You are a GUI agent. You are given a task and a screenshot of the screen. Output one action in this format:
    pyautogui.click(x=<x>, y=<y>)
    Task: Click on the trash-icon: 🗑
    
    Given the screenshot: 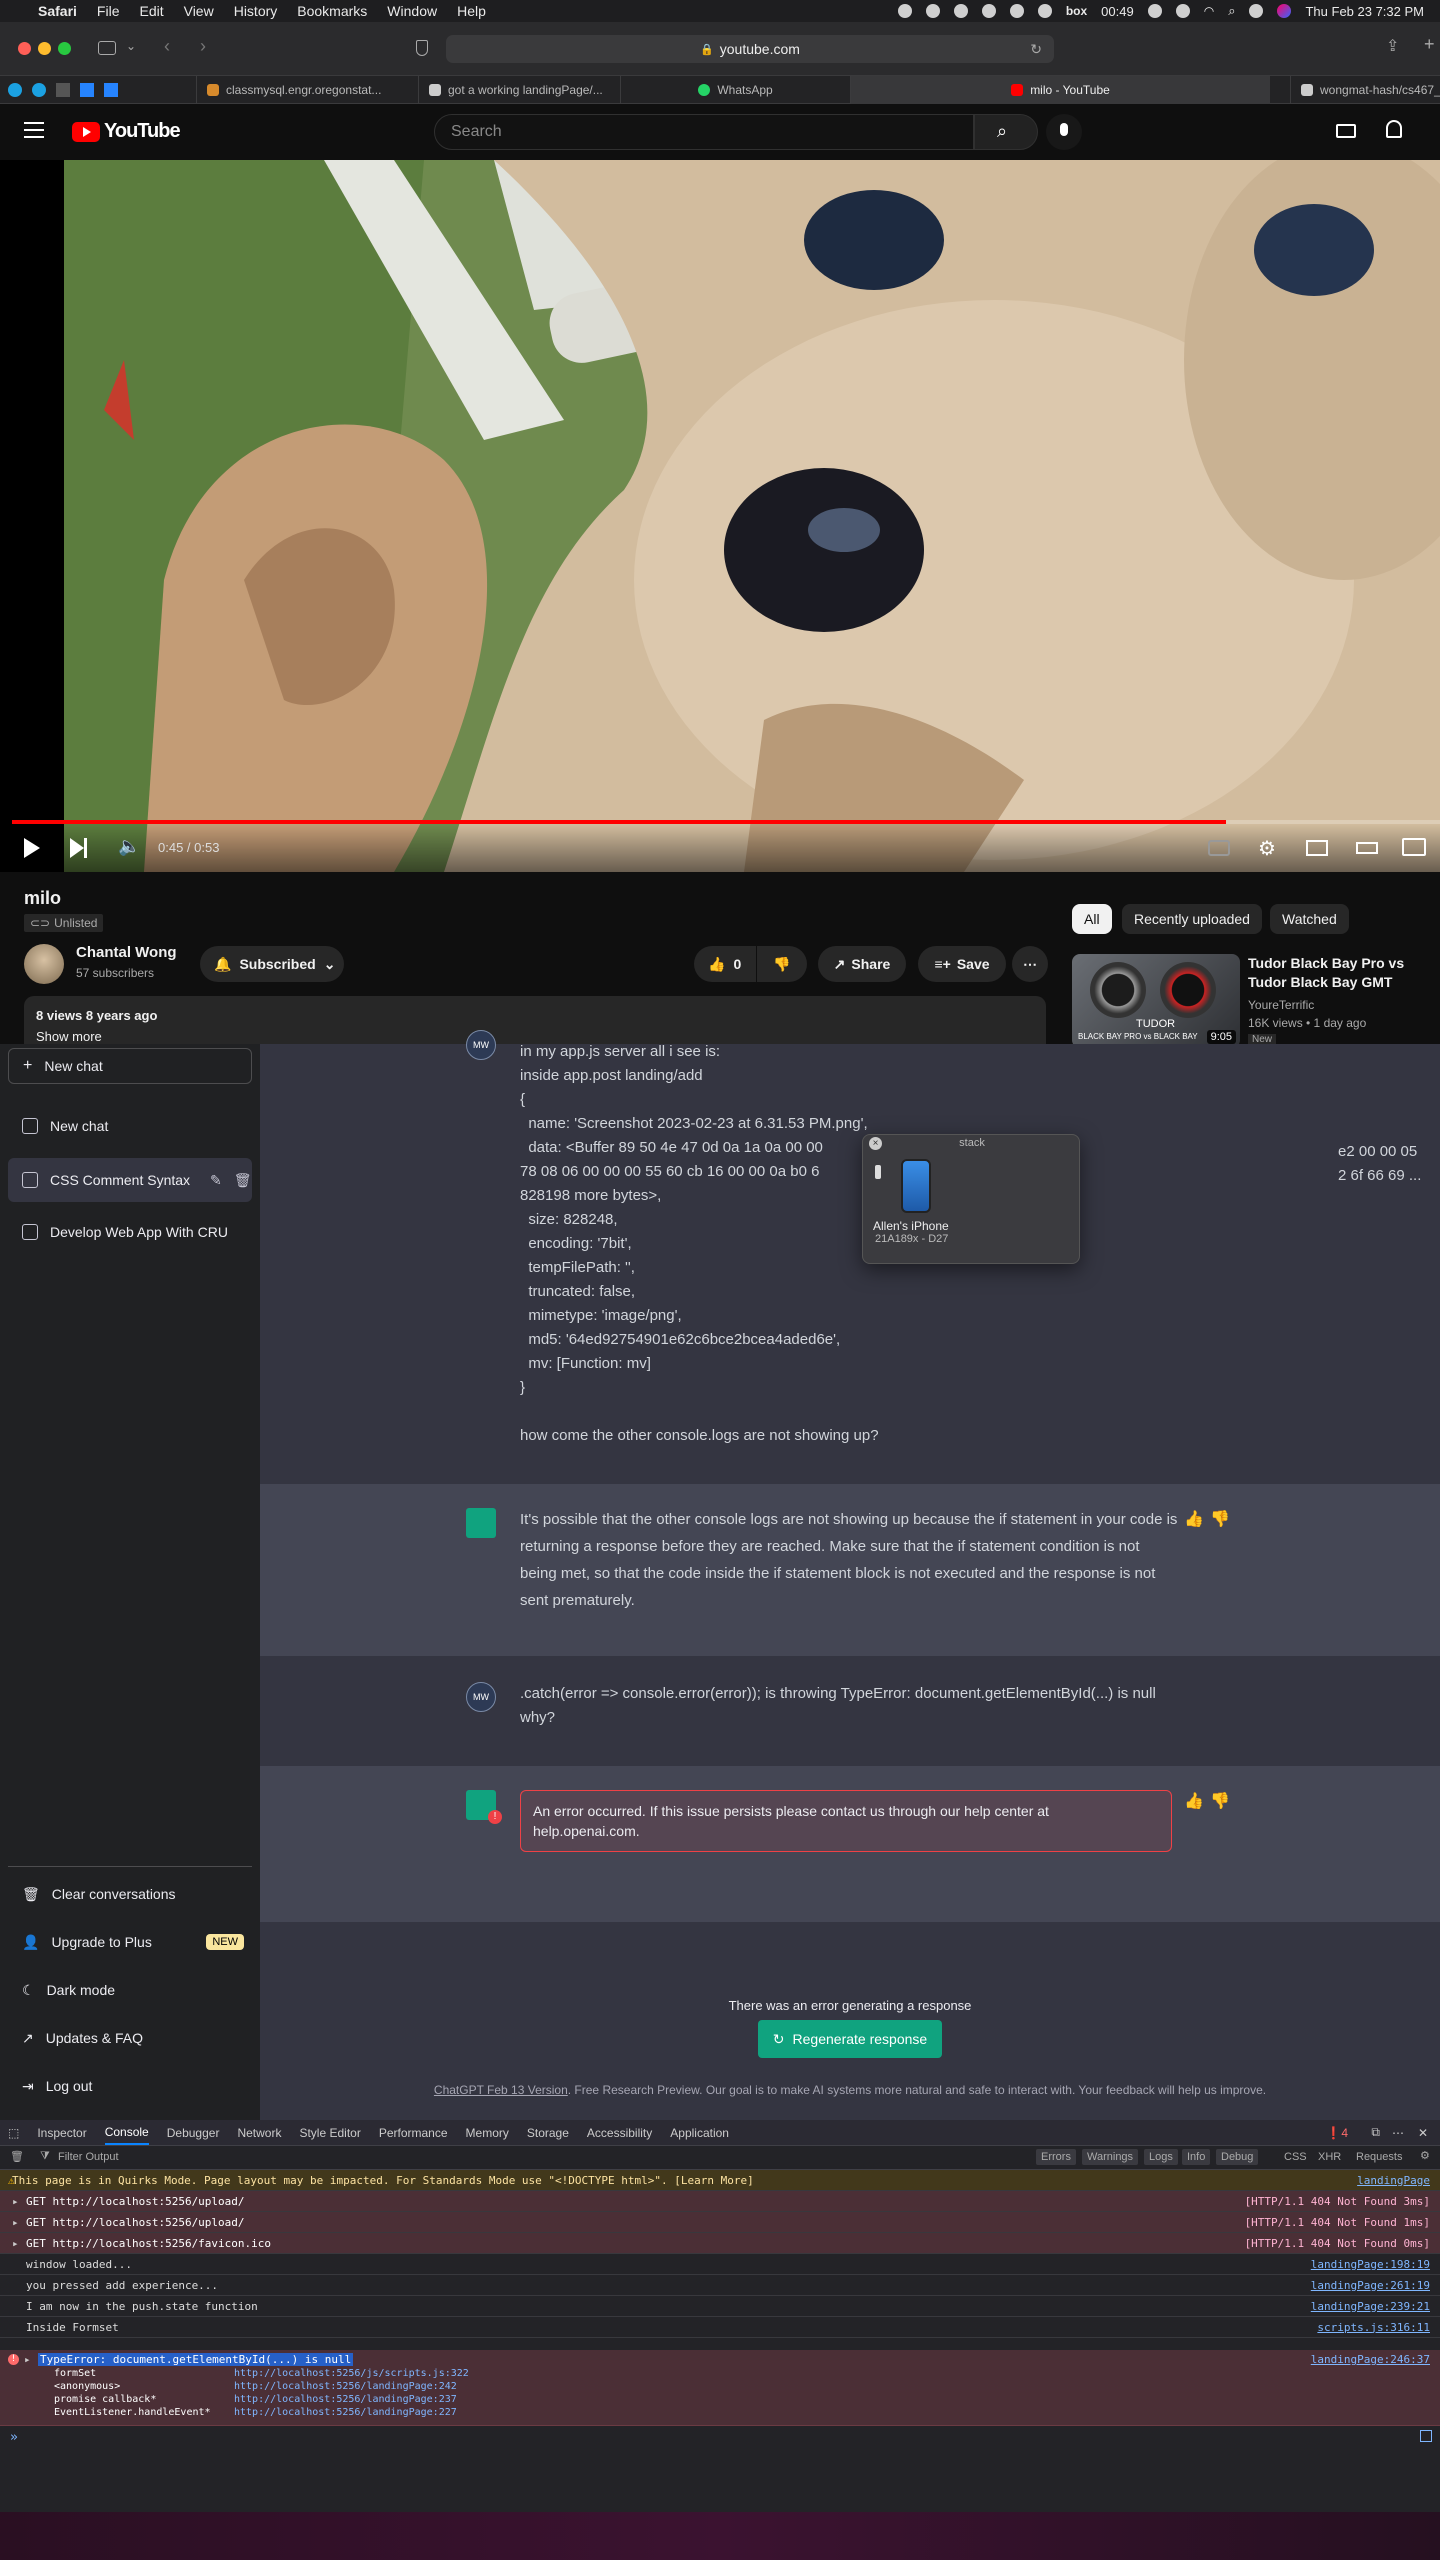 What is the action you would take?
    pyautogui.click(x=243, y=1180)
    